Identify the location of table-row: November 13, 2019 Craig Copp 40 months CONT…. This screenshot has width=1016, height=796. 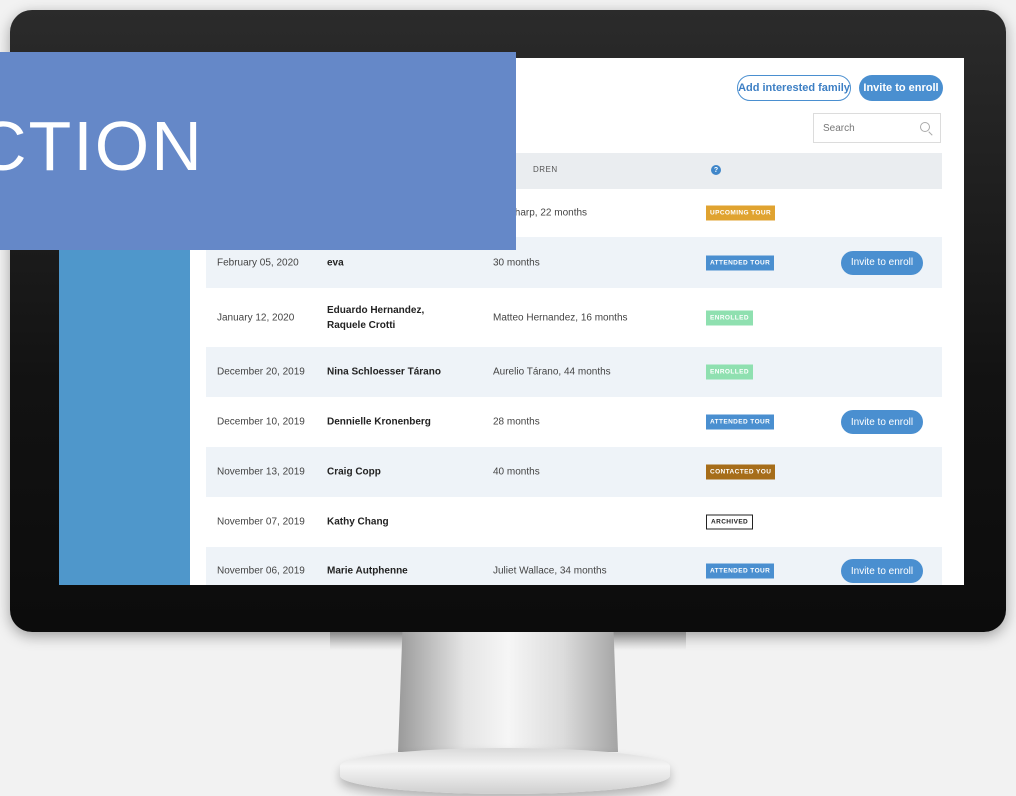
(574, 472).